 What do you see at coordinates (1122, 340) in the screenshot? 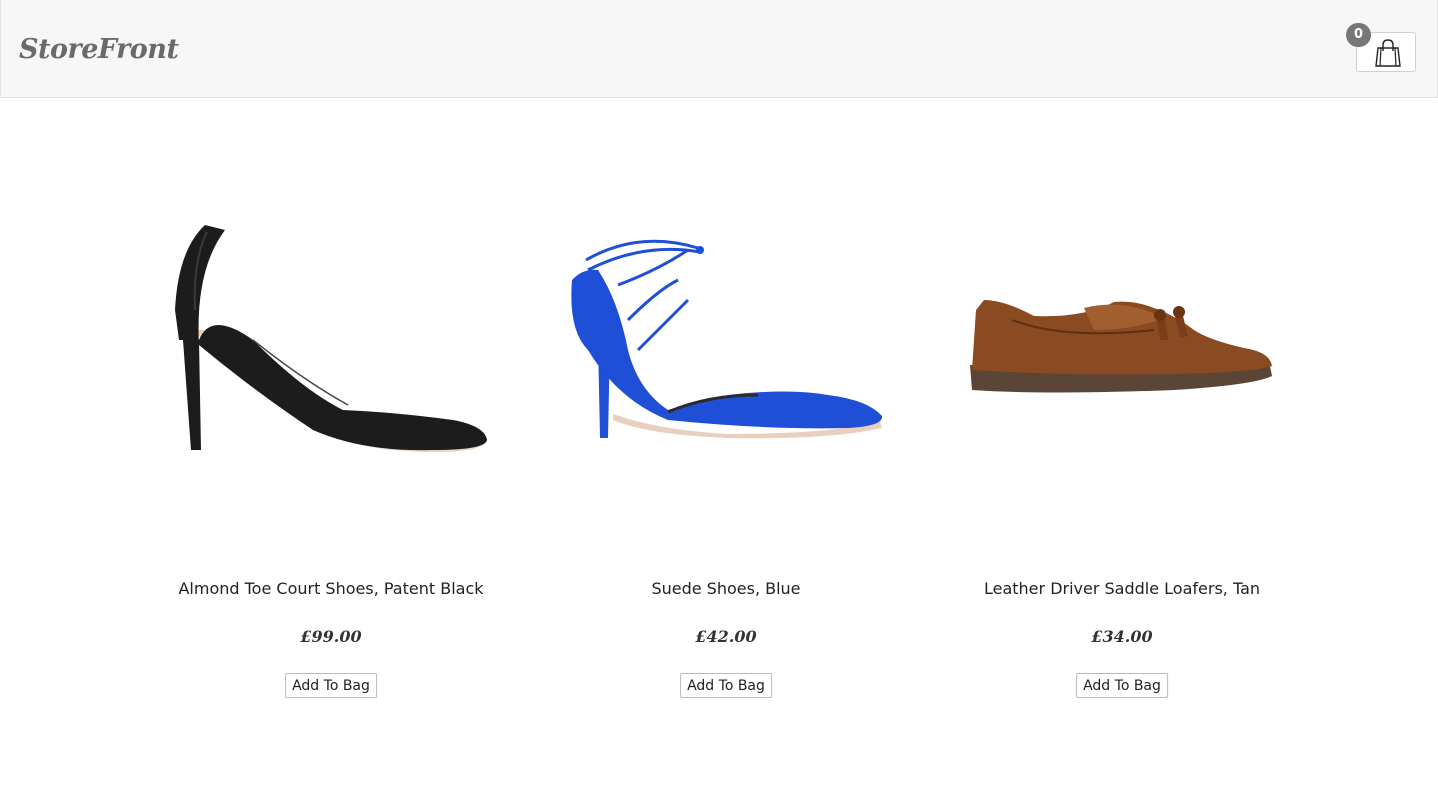
I see `tan-tassel-loafer-image` at bounding box center [1122, 340].